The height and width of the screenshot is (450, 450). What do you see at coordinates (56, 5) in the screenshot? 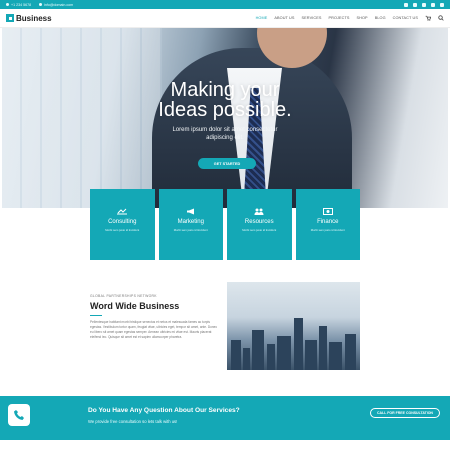
I see `email-contact: info@domain.com` at bounding box center [56, 5].